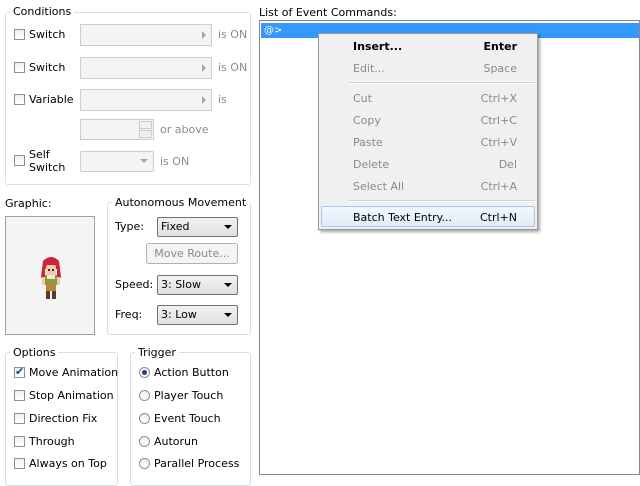  I want to click on menu-item-shortcut: Ctrl+N, so click(498, 217).